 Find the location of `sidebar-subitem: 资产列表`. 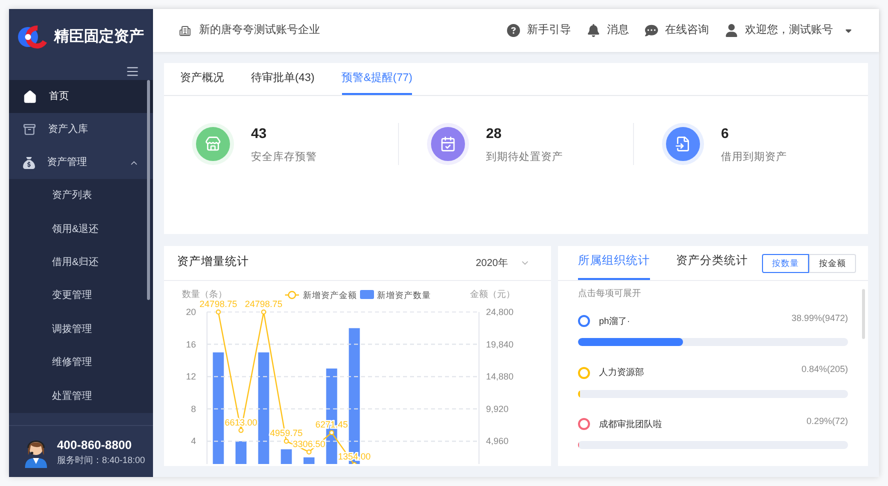

sidebar-subitem: 资产列表 is located at coordinates (81, 195).